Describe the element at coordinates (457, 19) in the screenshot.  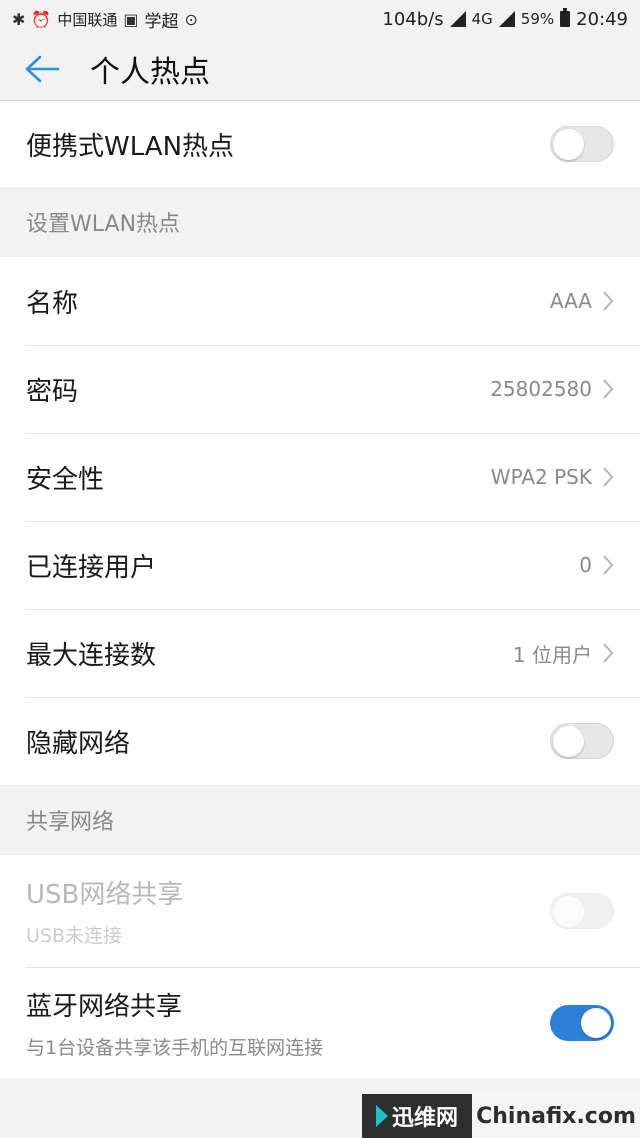
I see `wifi-signal-icon` at that location.